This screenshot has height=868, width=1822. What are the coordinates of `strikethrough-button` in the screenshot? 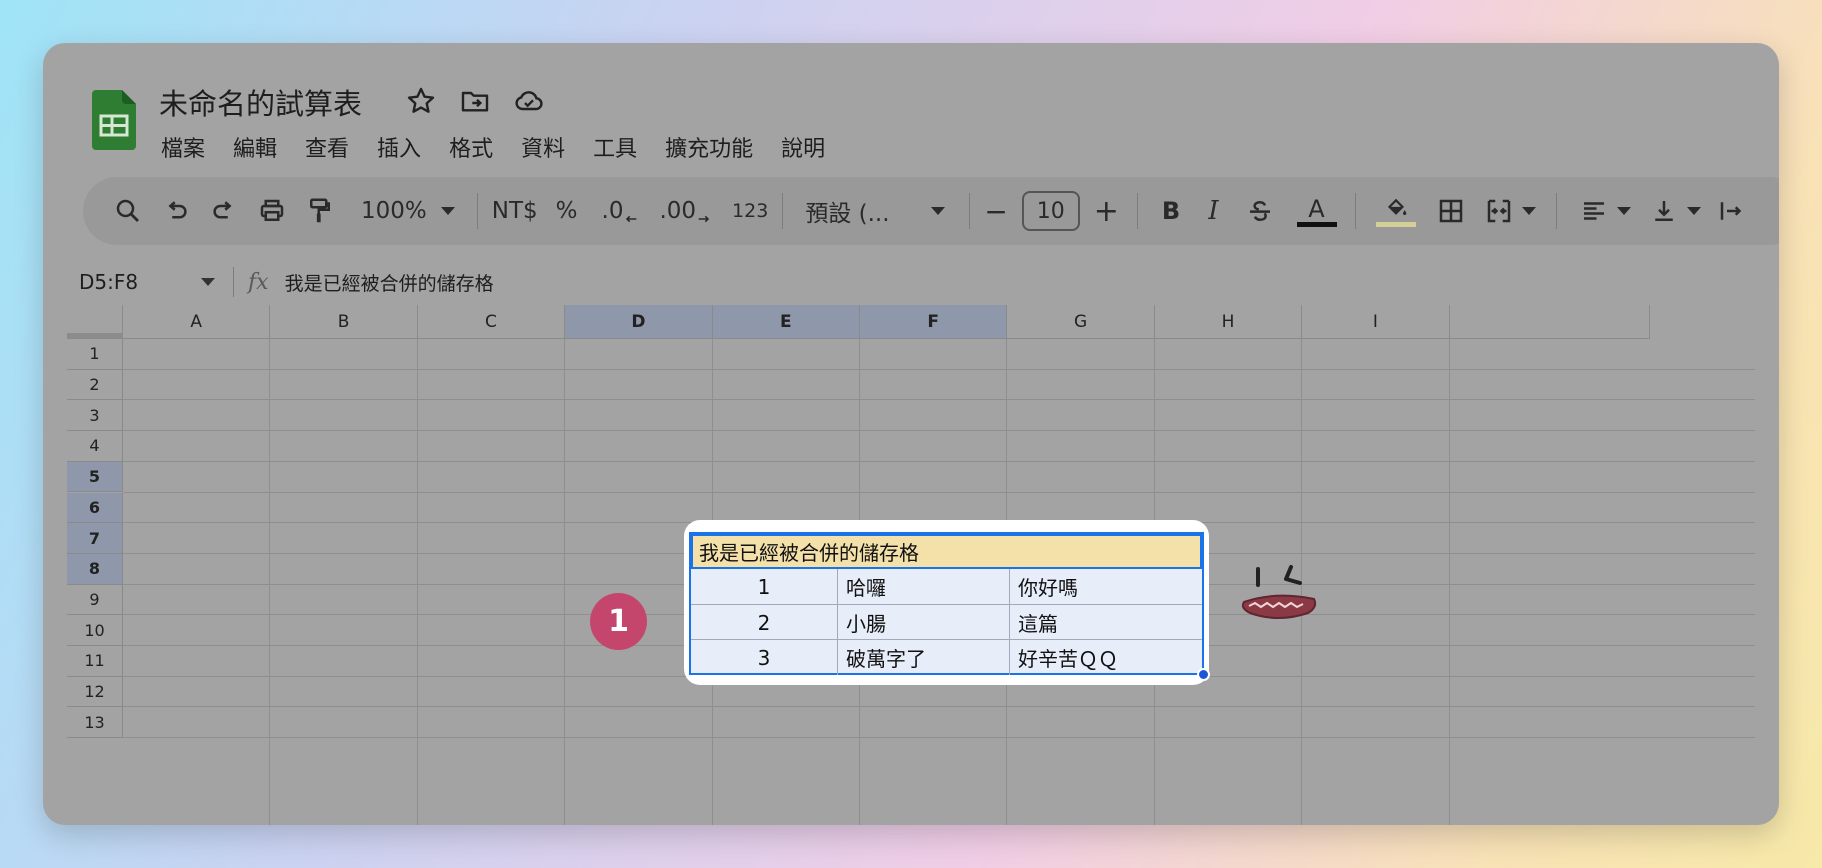 It's located at (1260, 211).